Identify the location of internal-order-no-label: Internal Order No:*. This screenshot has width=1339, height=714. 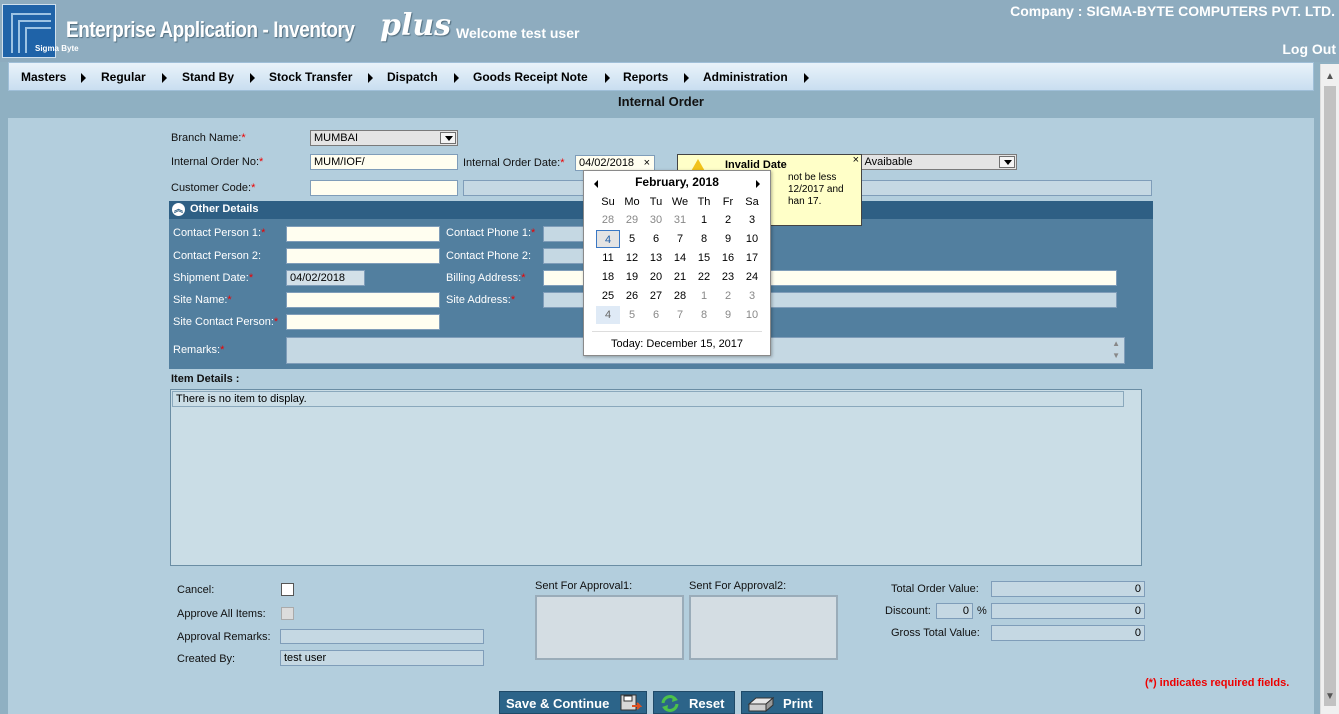
(217, 162).